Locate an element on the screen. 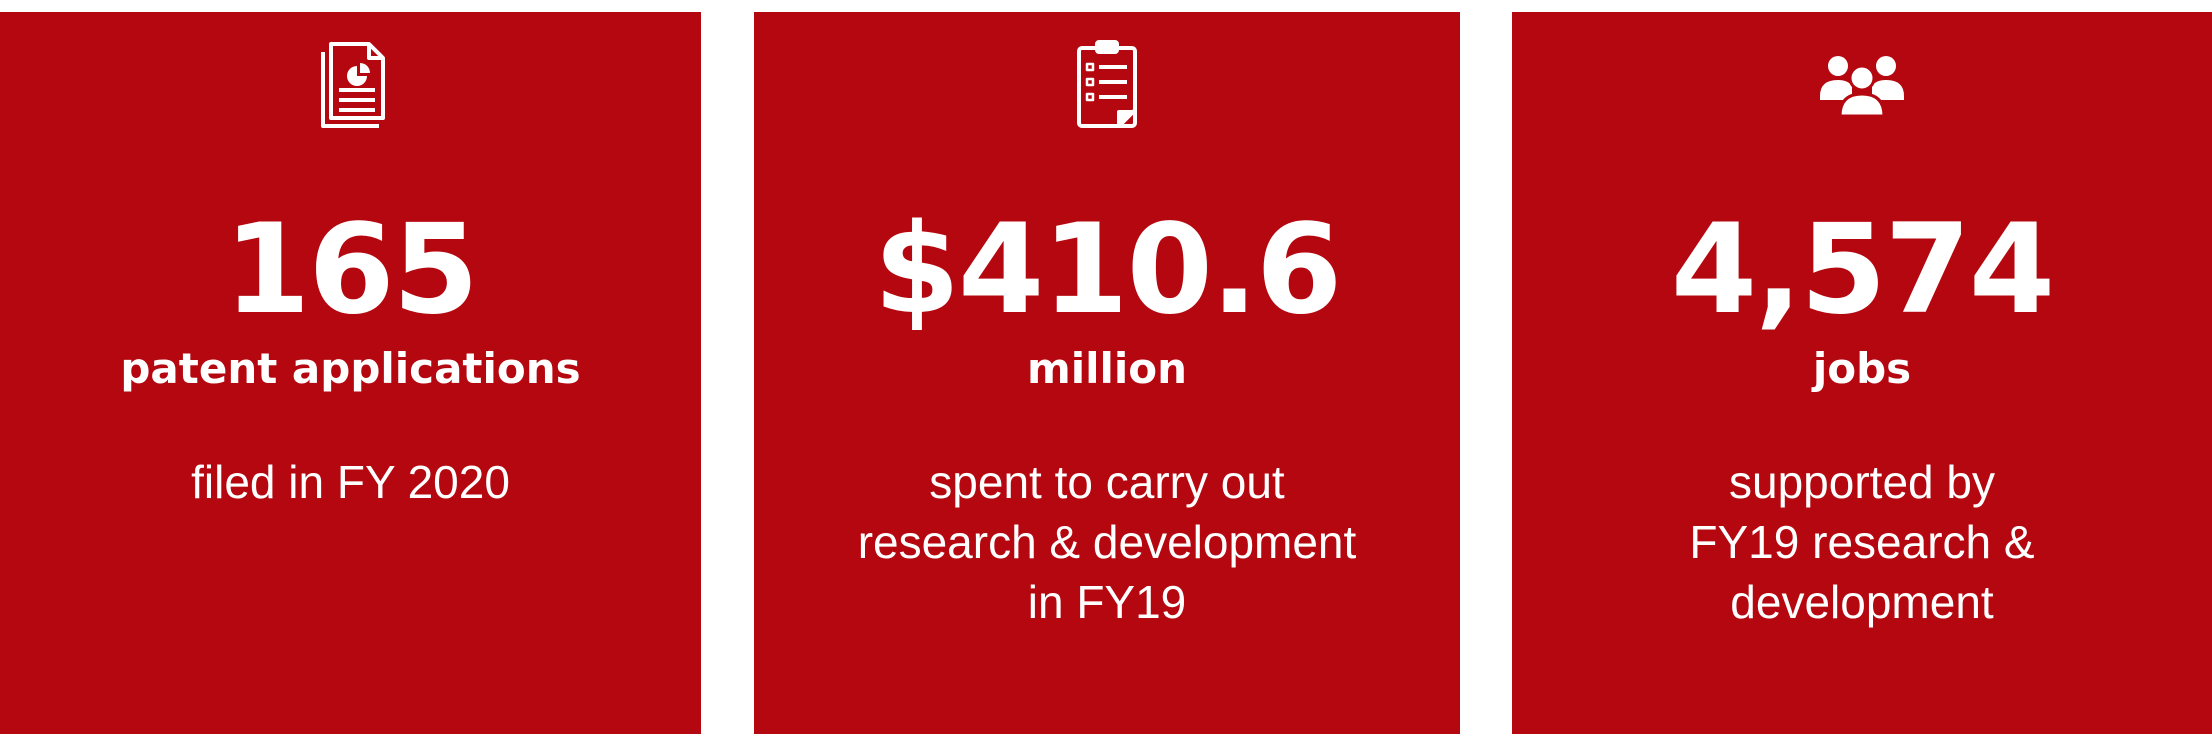  stat-value: 165 is located at coordinates (351, 270).